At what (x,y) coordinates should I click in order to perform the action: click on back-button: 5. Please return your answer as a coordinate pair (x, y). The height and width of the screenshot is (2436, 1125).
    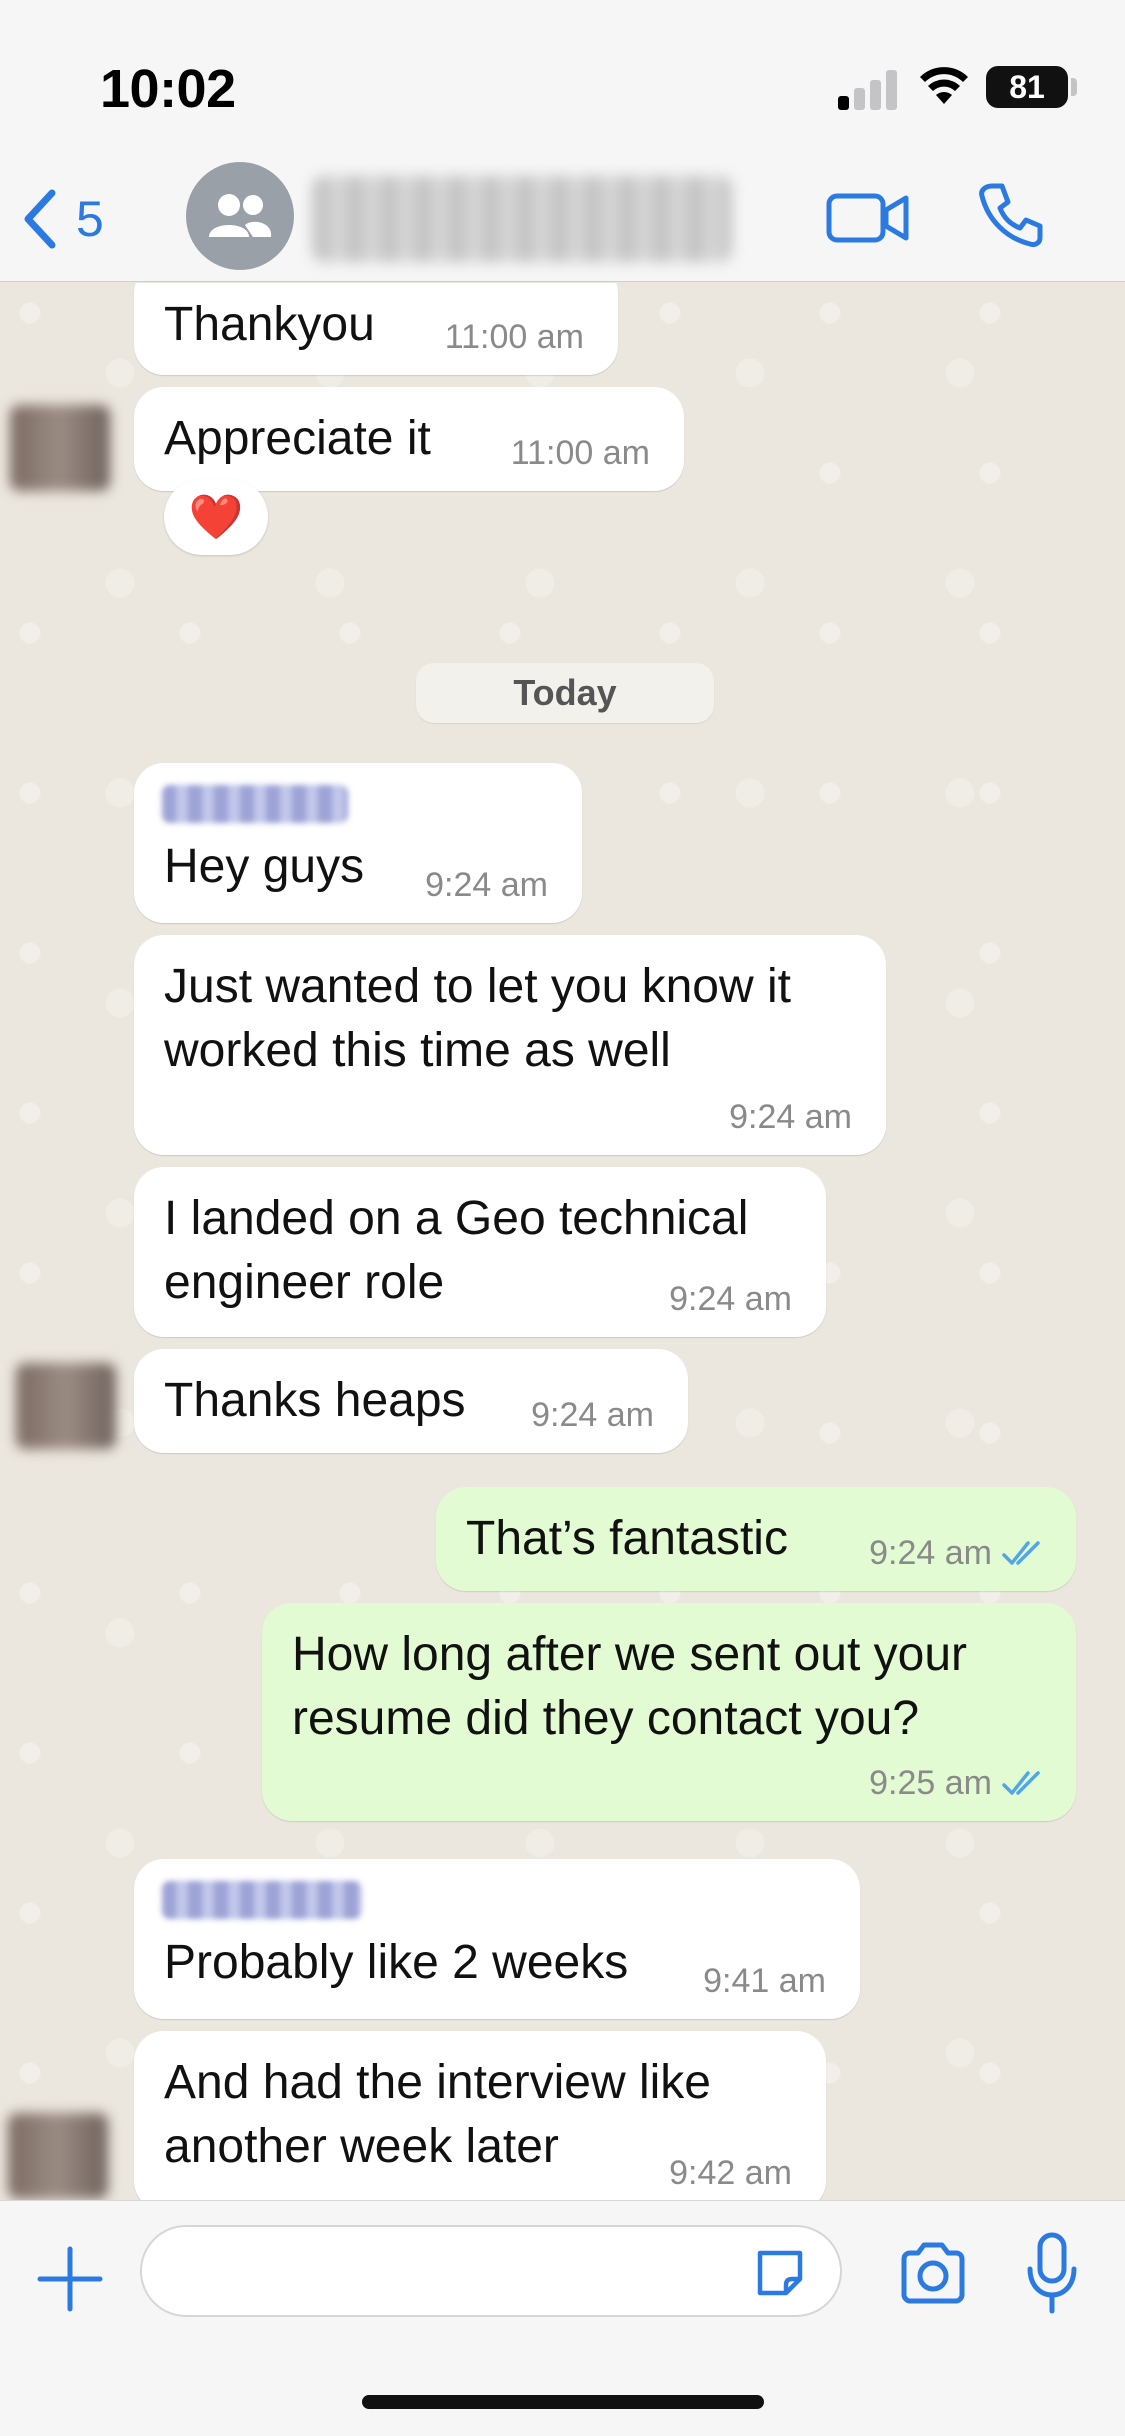
    Looking at the image, I should click on (82, 219).